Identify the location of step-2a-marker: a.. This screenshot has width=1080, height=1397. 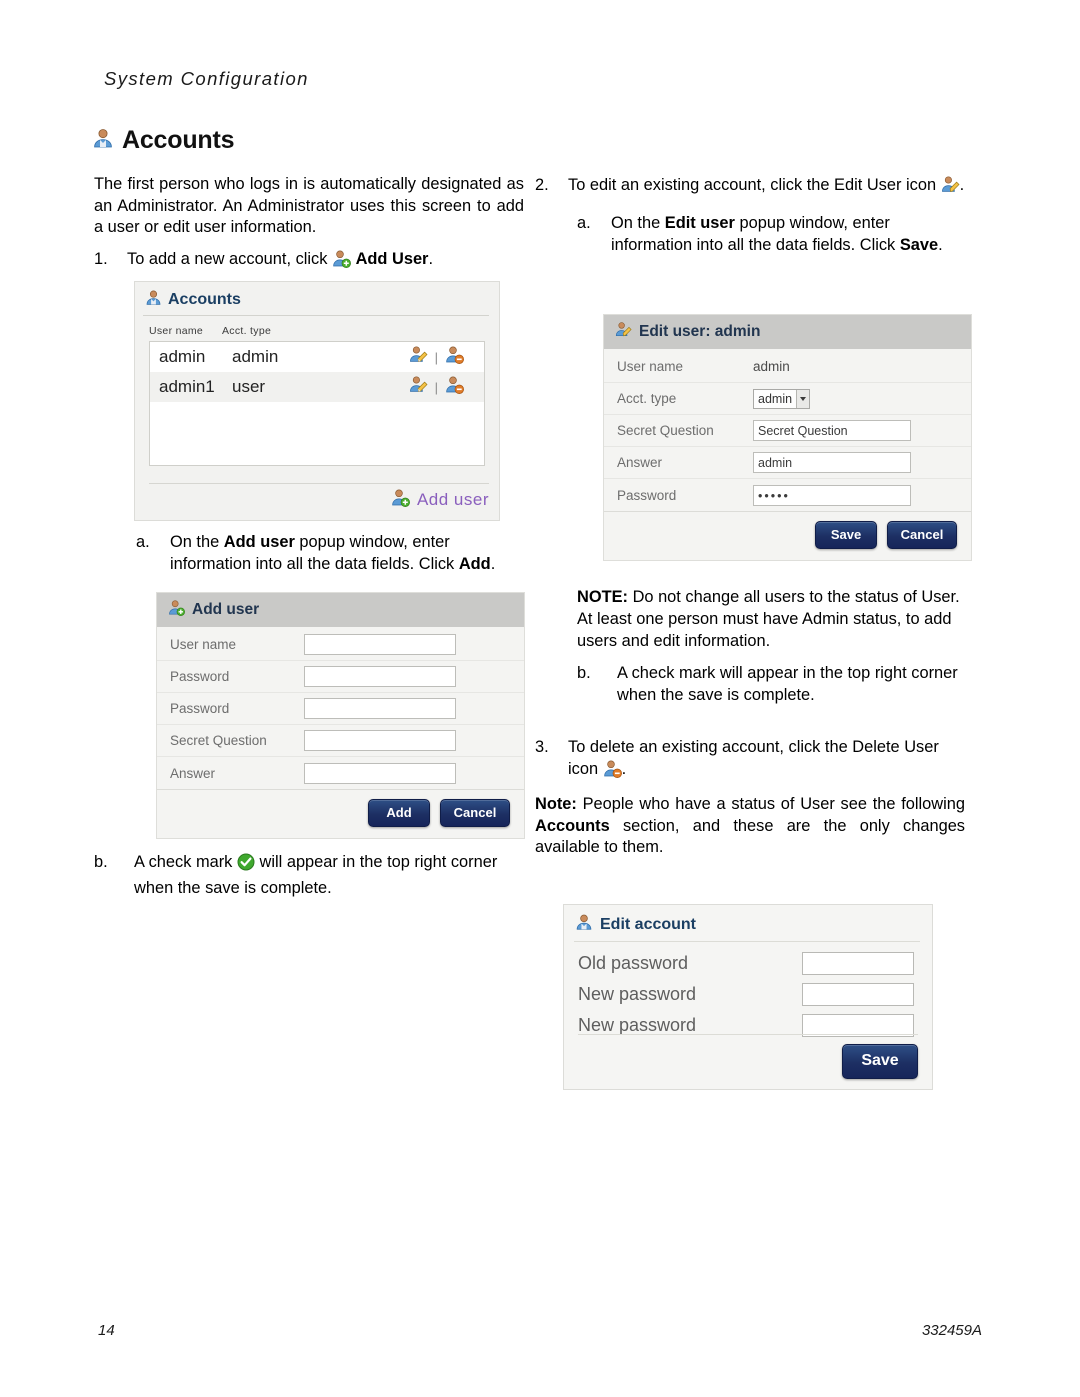
(584, 223).